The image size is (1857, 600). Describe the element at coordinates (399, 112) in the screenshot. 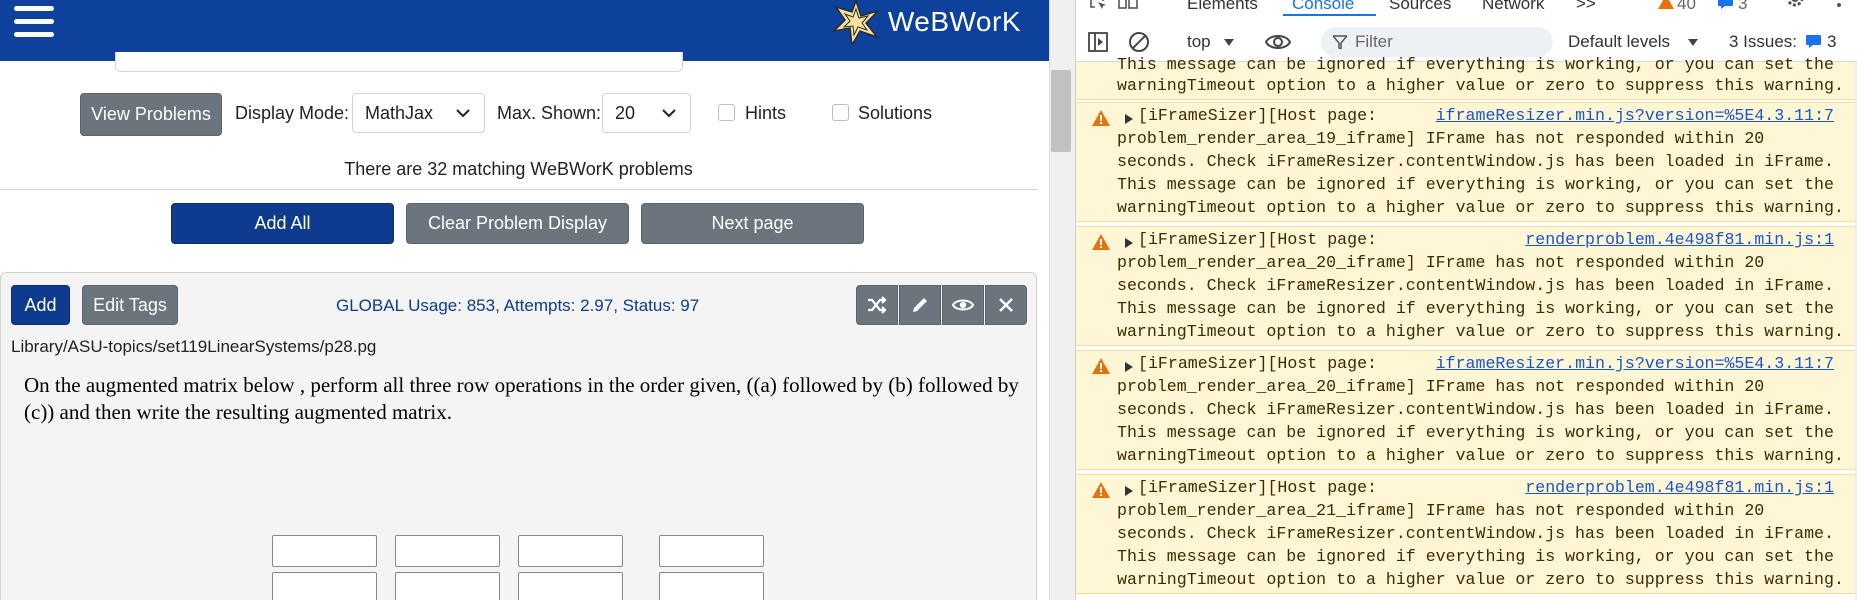

I see `display-mode-value: MathJax` at that location.